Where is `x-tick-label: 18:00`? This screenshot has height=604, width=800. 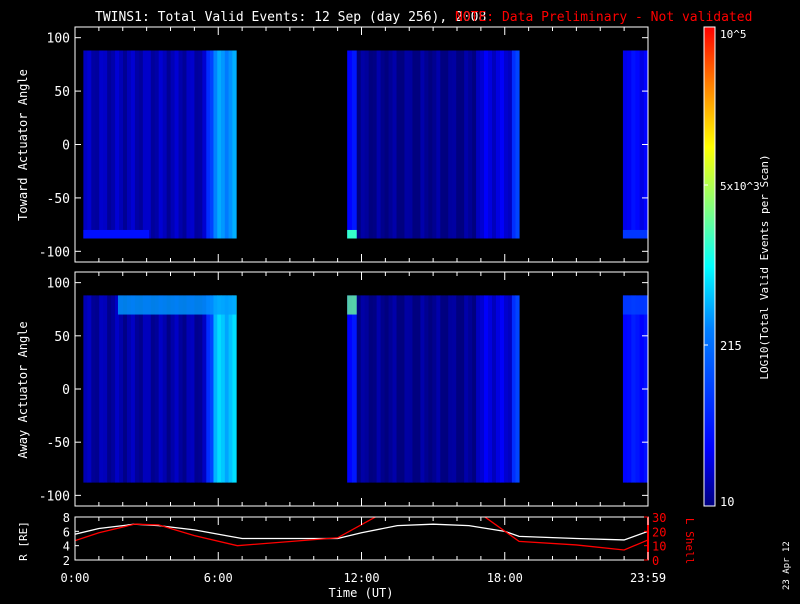 x-tick-label: 18:00 is located at coordinates (505, 578).